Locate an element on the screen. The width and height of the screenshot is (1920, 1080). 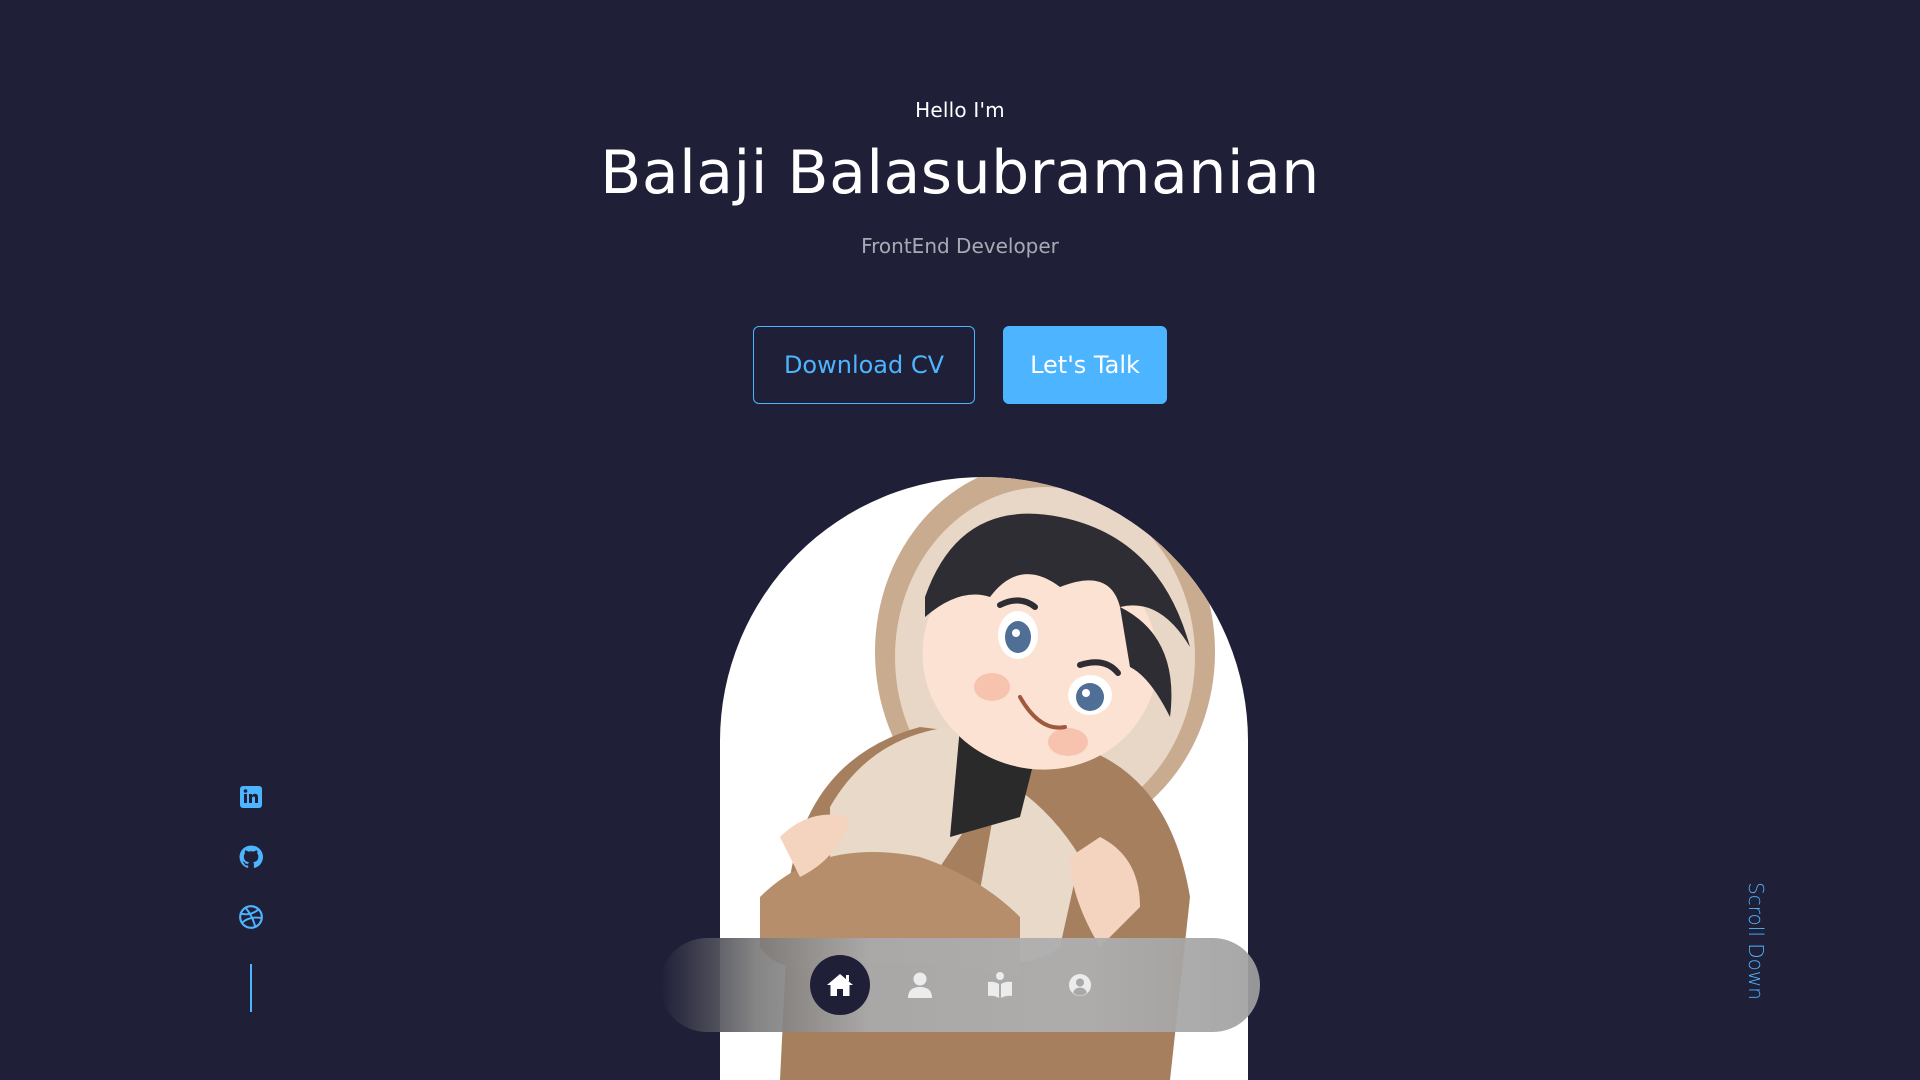
github-link is located at coordinates (251, 857).